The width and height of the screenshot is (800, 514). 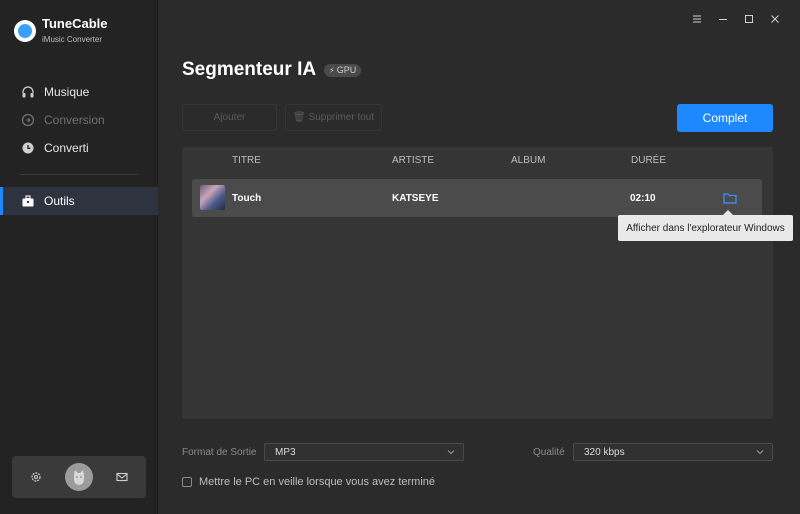 I want to click on sidebar-item-outils: Outils, so click(x=79, y=201).